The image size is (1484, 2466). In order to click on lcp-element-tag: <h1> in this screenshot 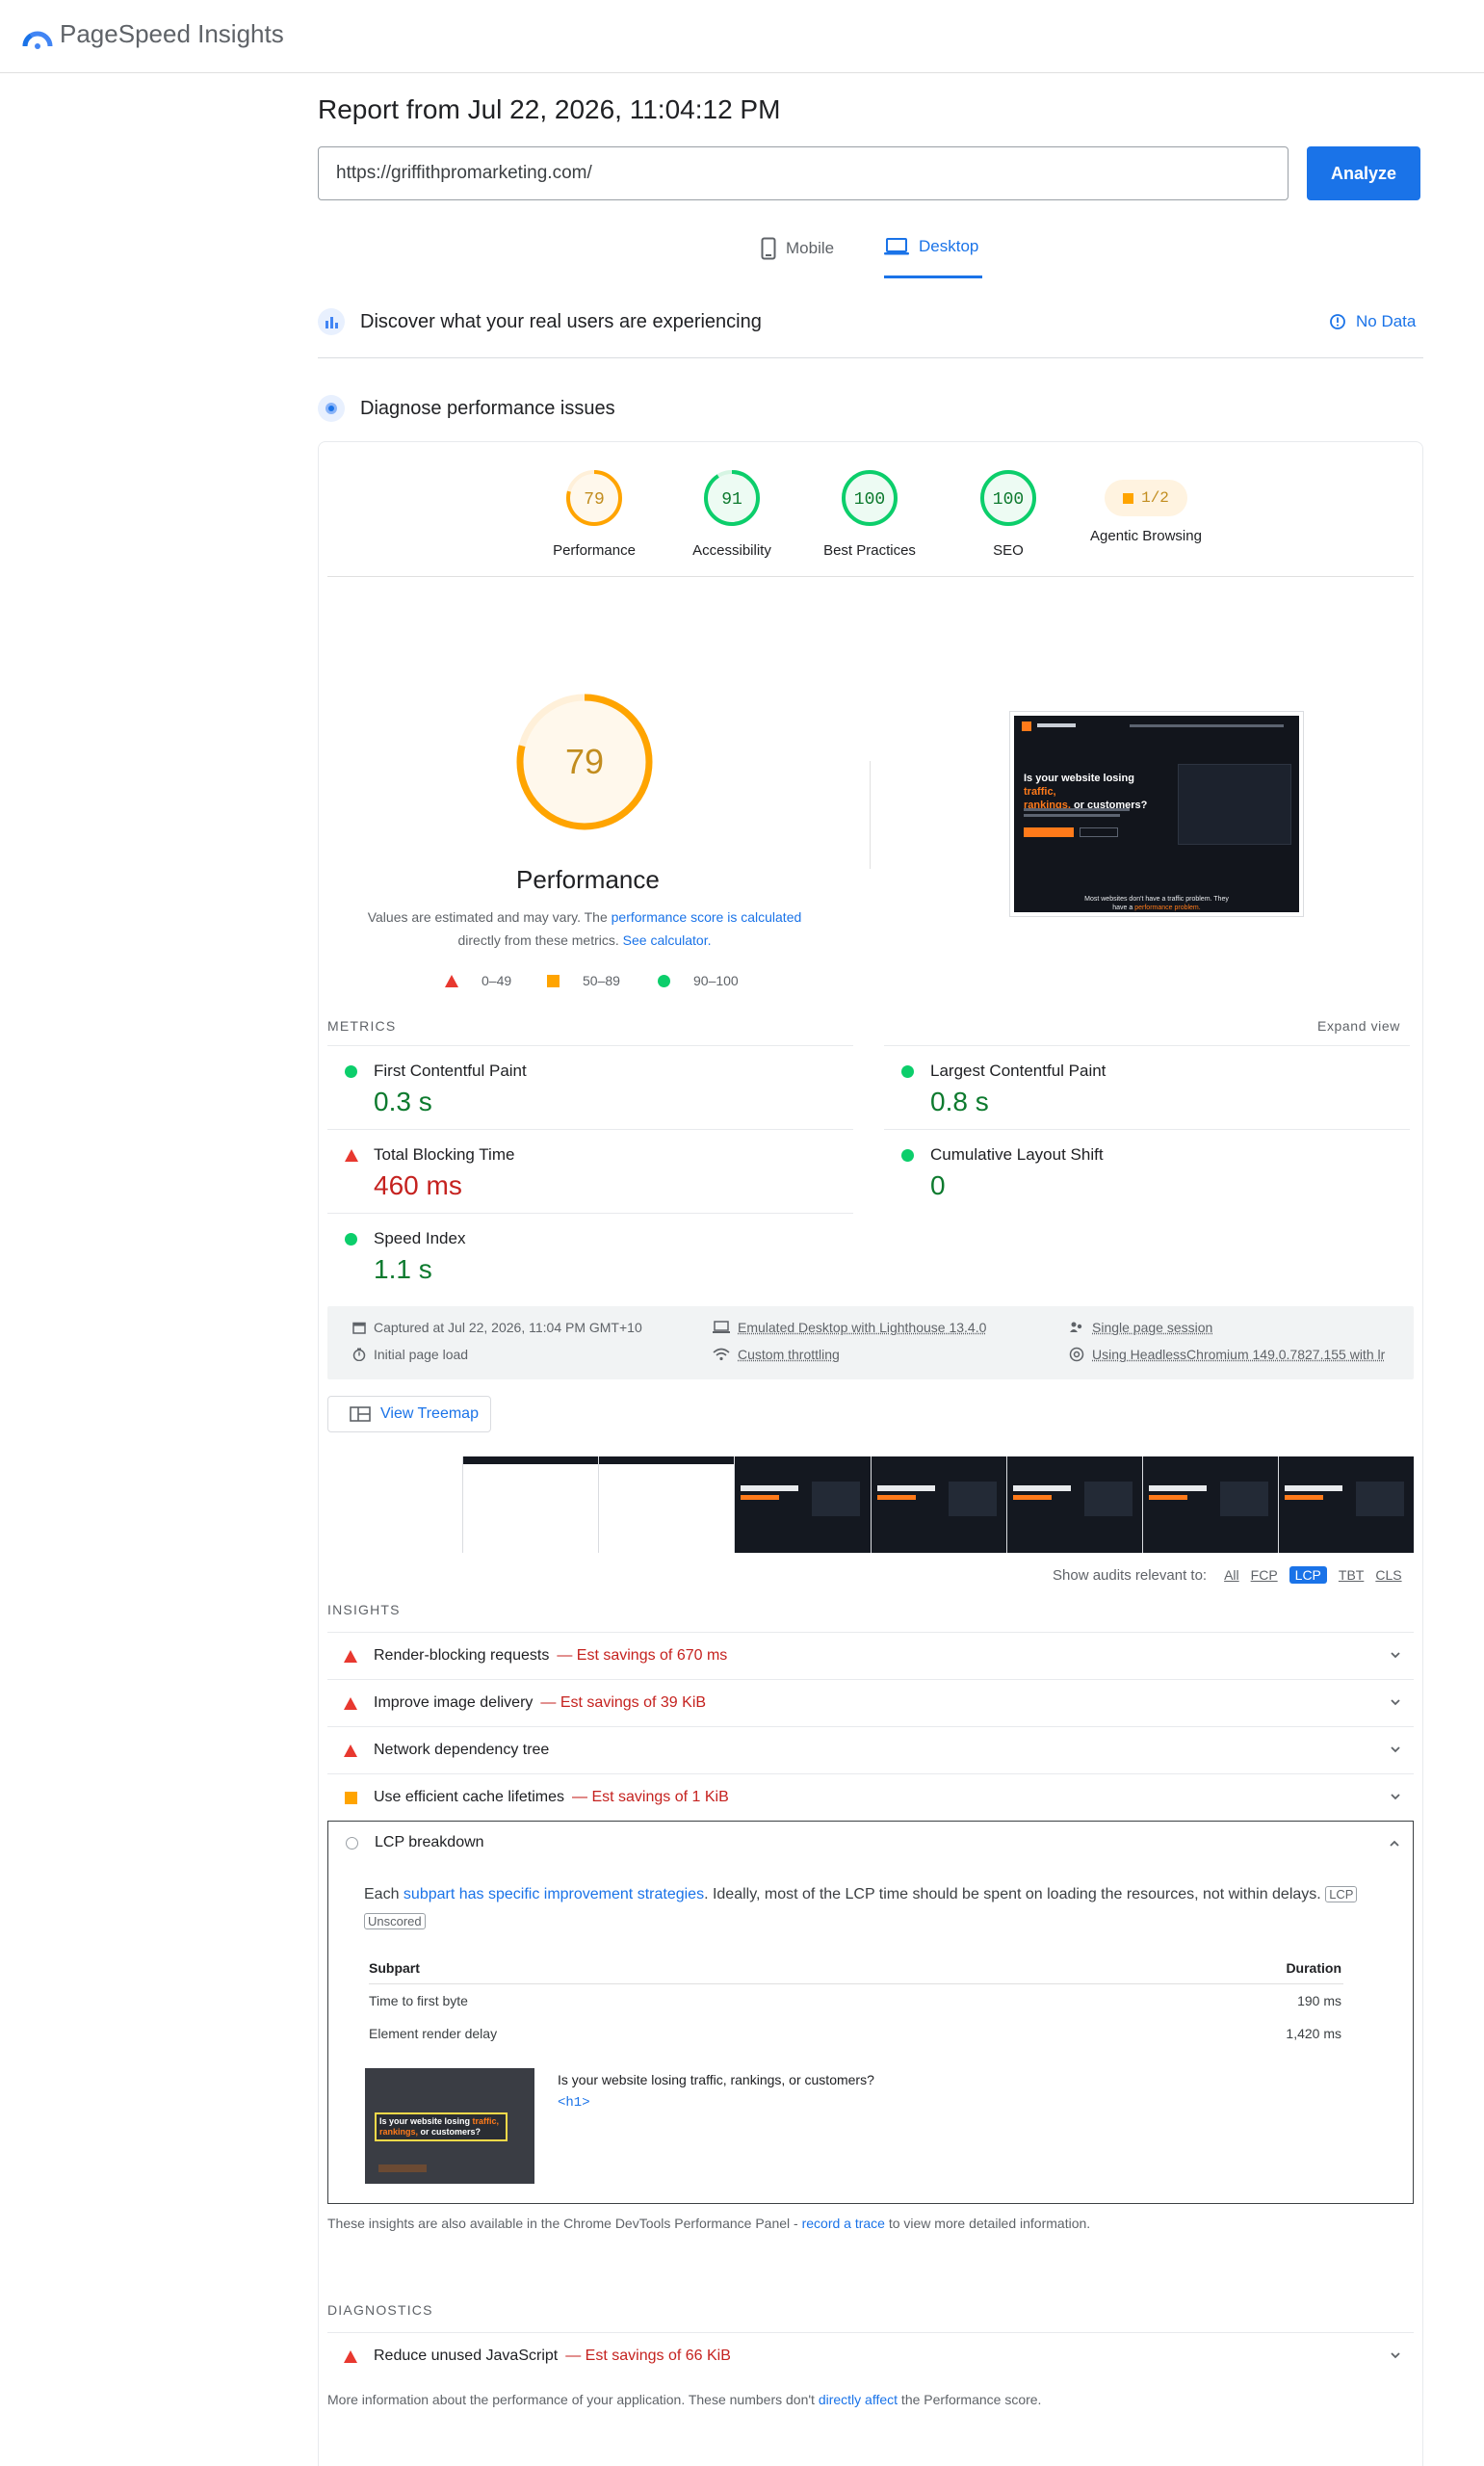, I will do `click(574, 2103)`.